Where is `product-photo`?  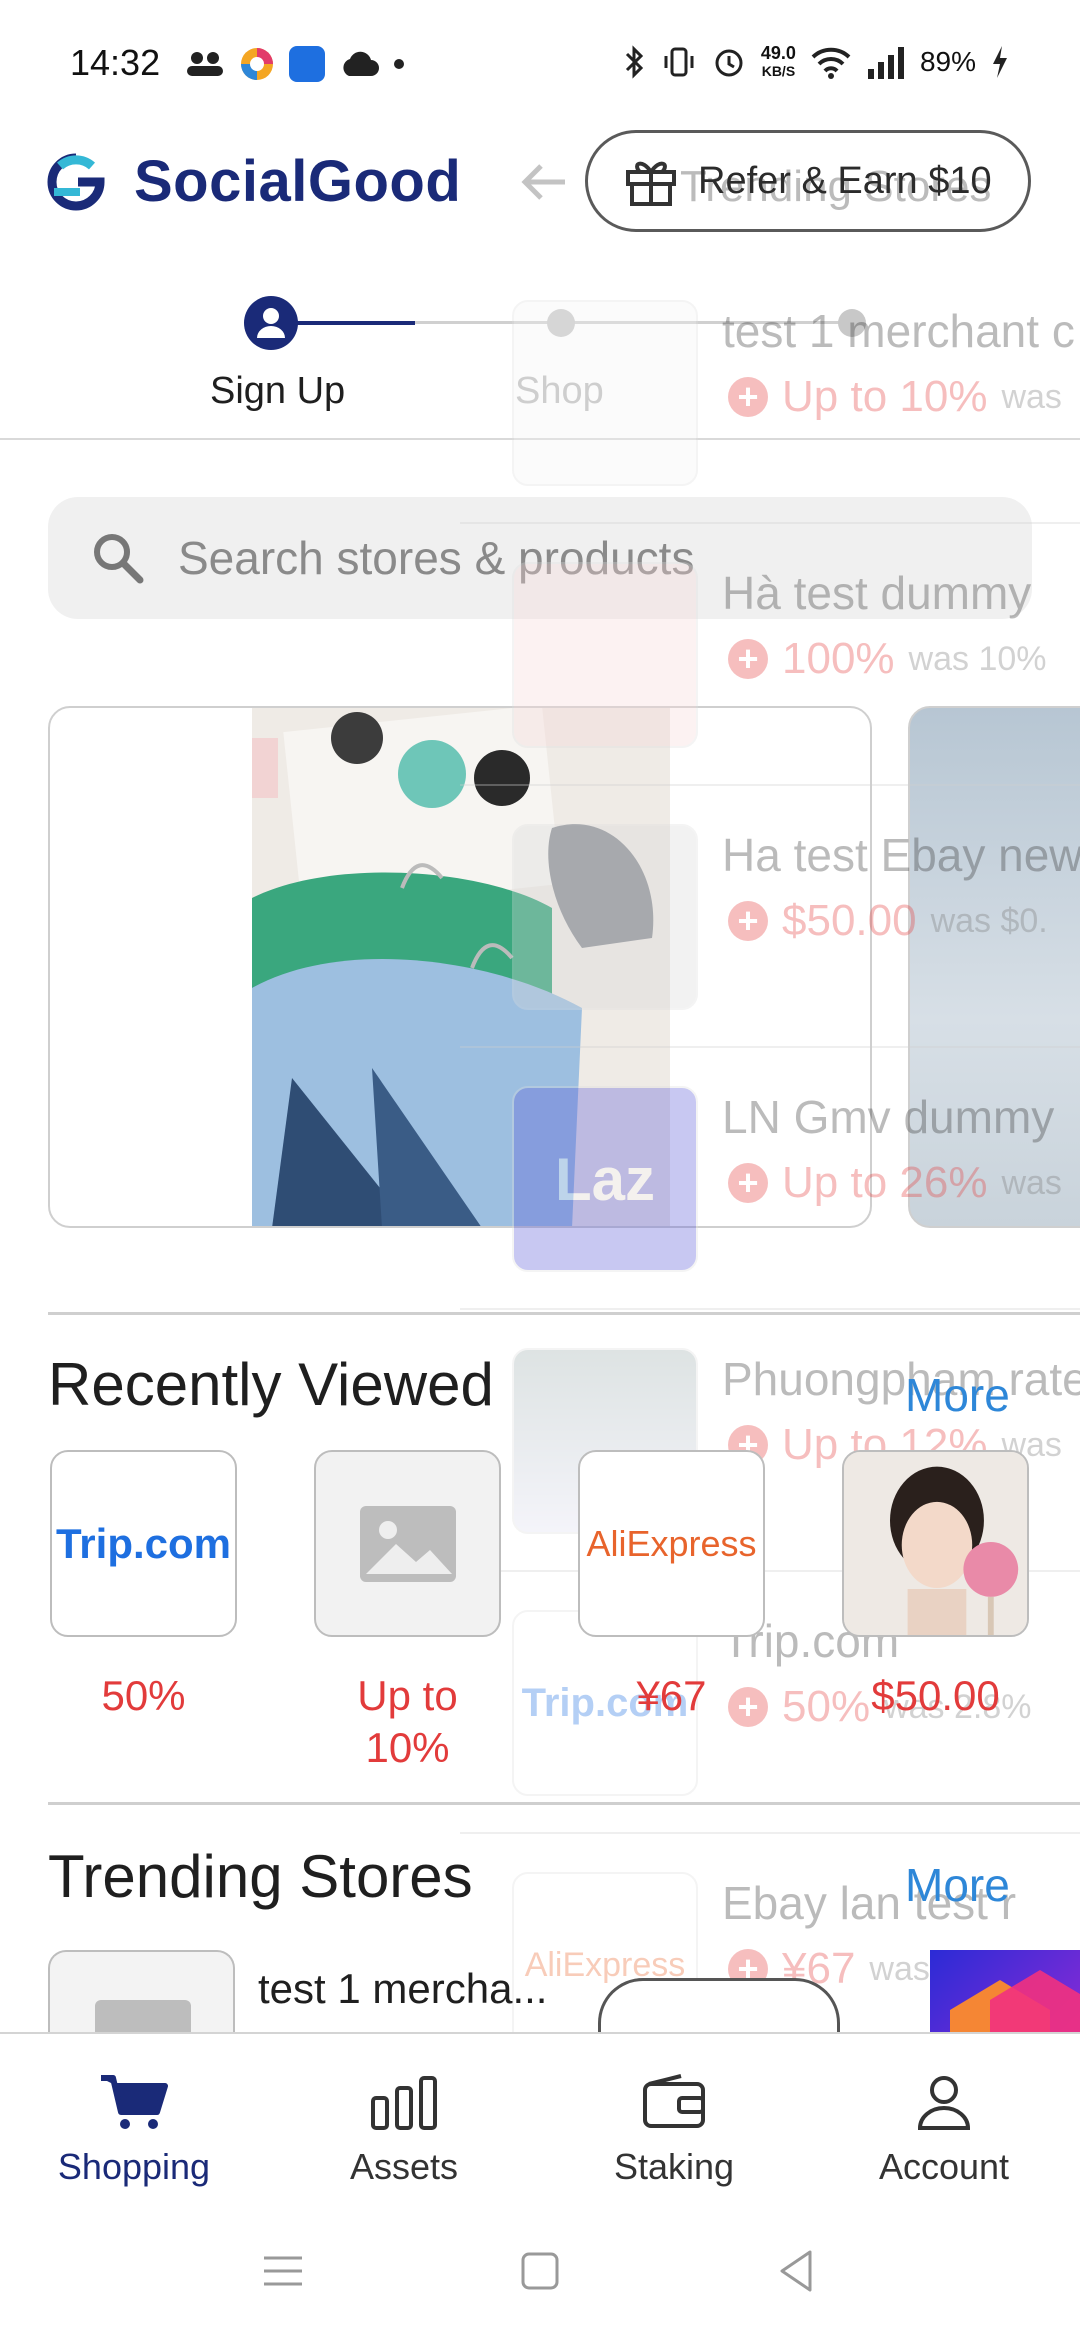
product-photo is located at coordinates (935, 1543).